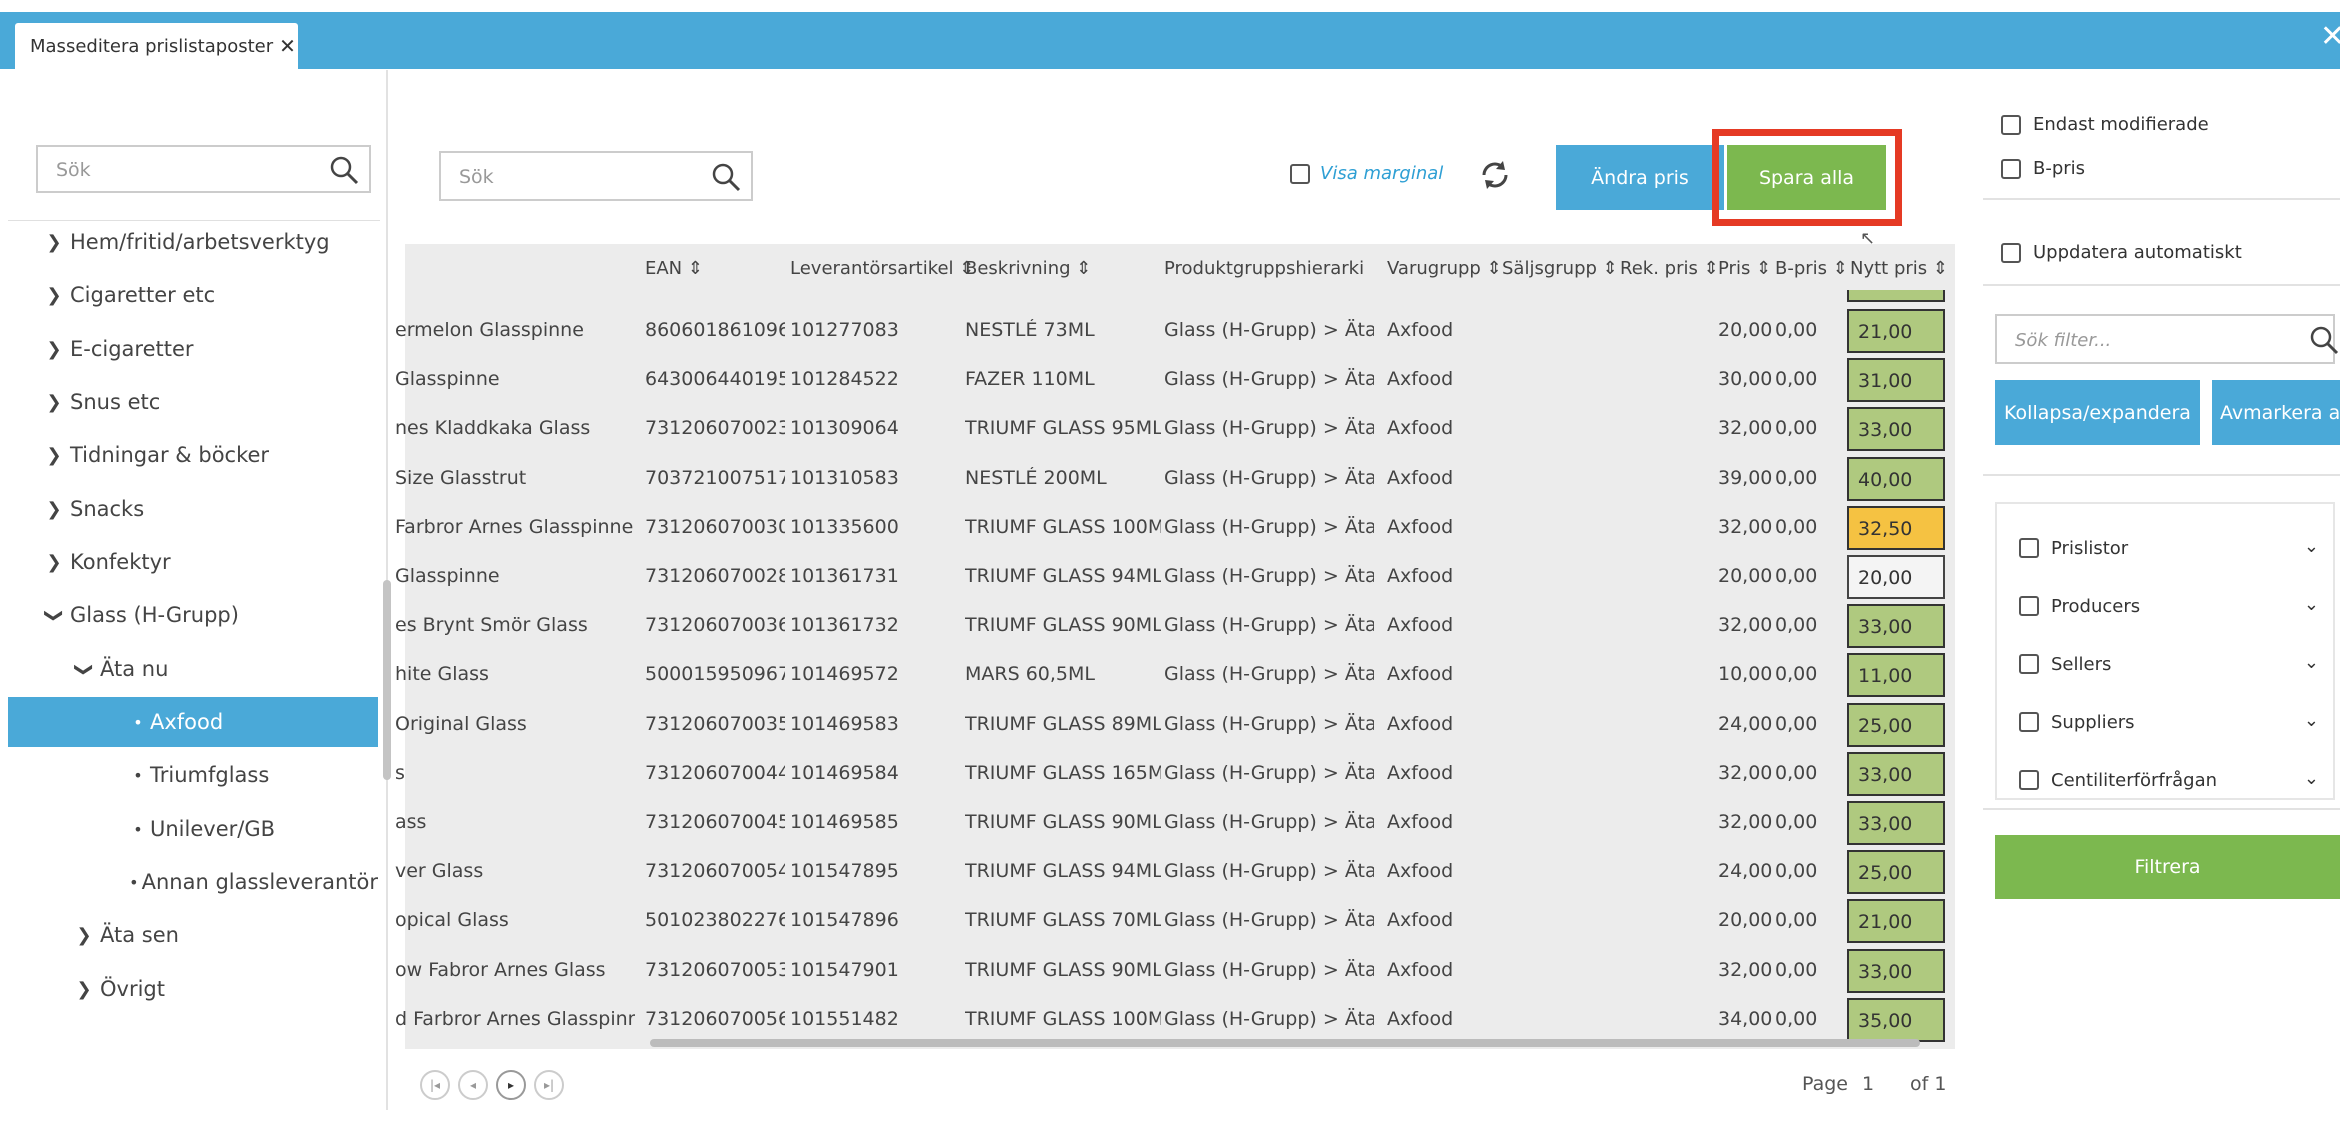 The width and height of the screenshot is (2340, 1122). What do you see at coordinates (208, 509) in the screenshot?
I see `tree-item: ❯ Snacks` at bounding box center [208, 509].